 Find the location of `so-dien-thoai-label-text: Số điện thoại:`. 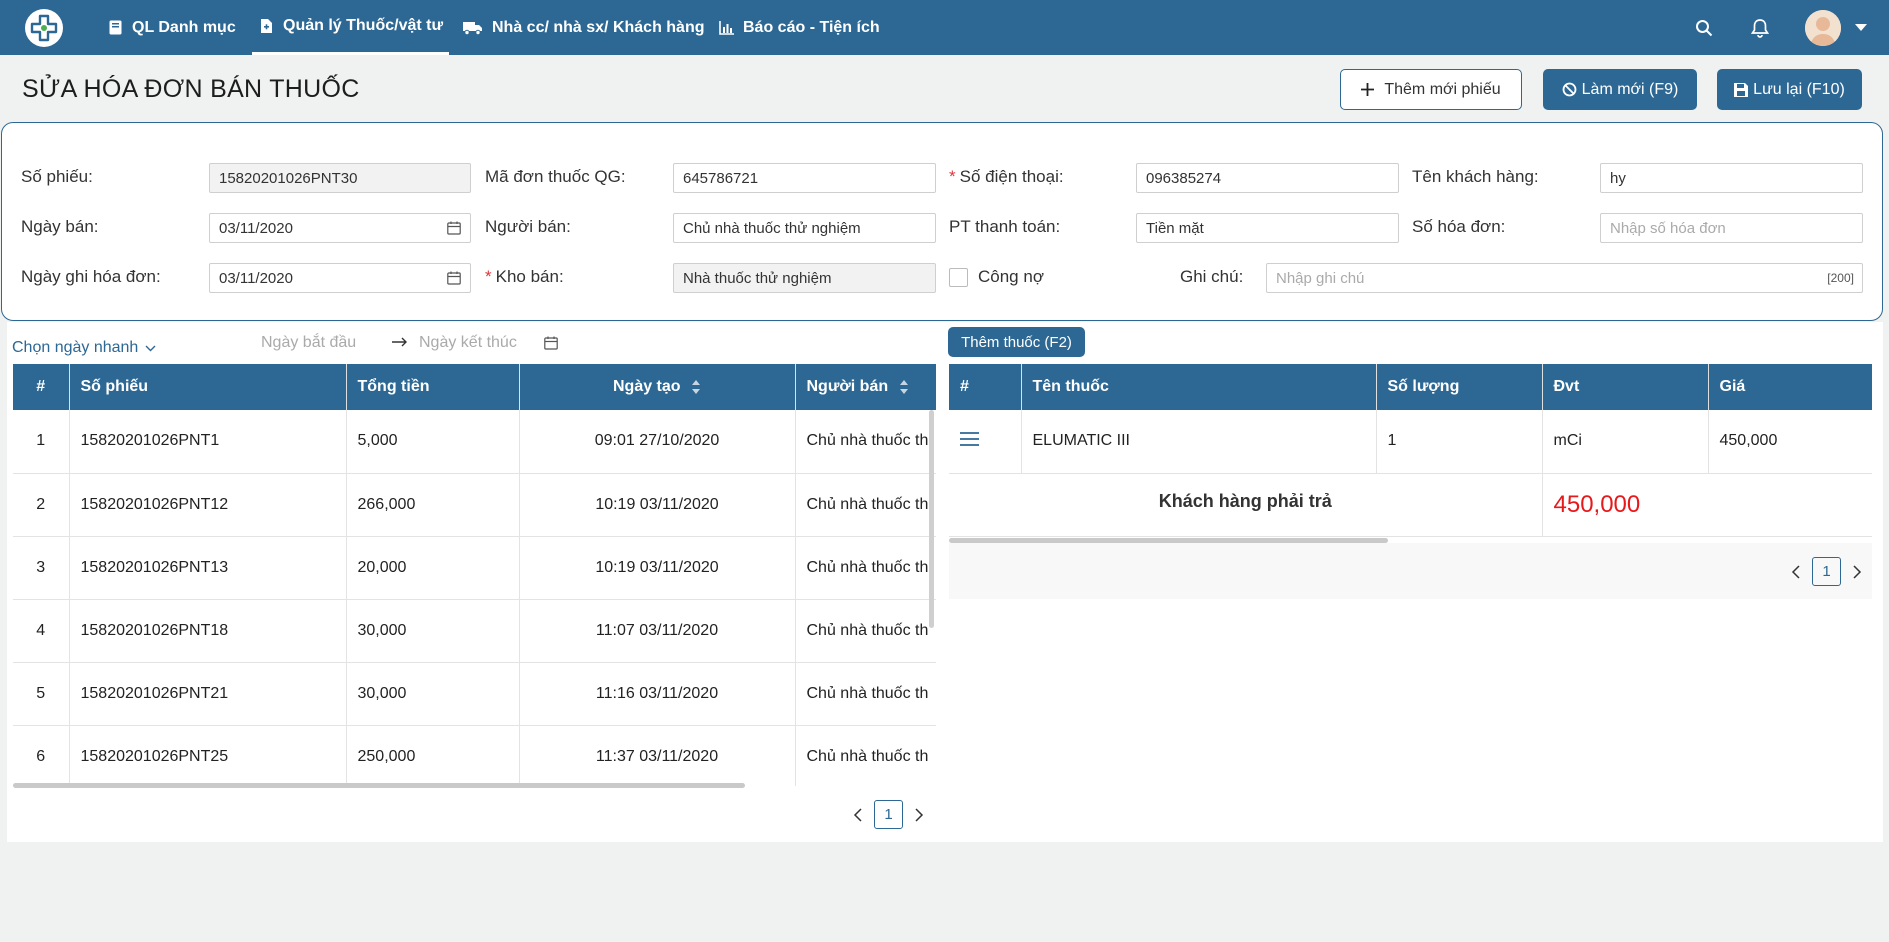

so-dien-thoai-label-text: Số điện thoại: is located at coordinates (1011, 176).